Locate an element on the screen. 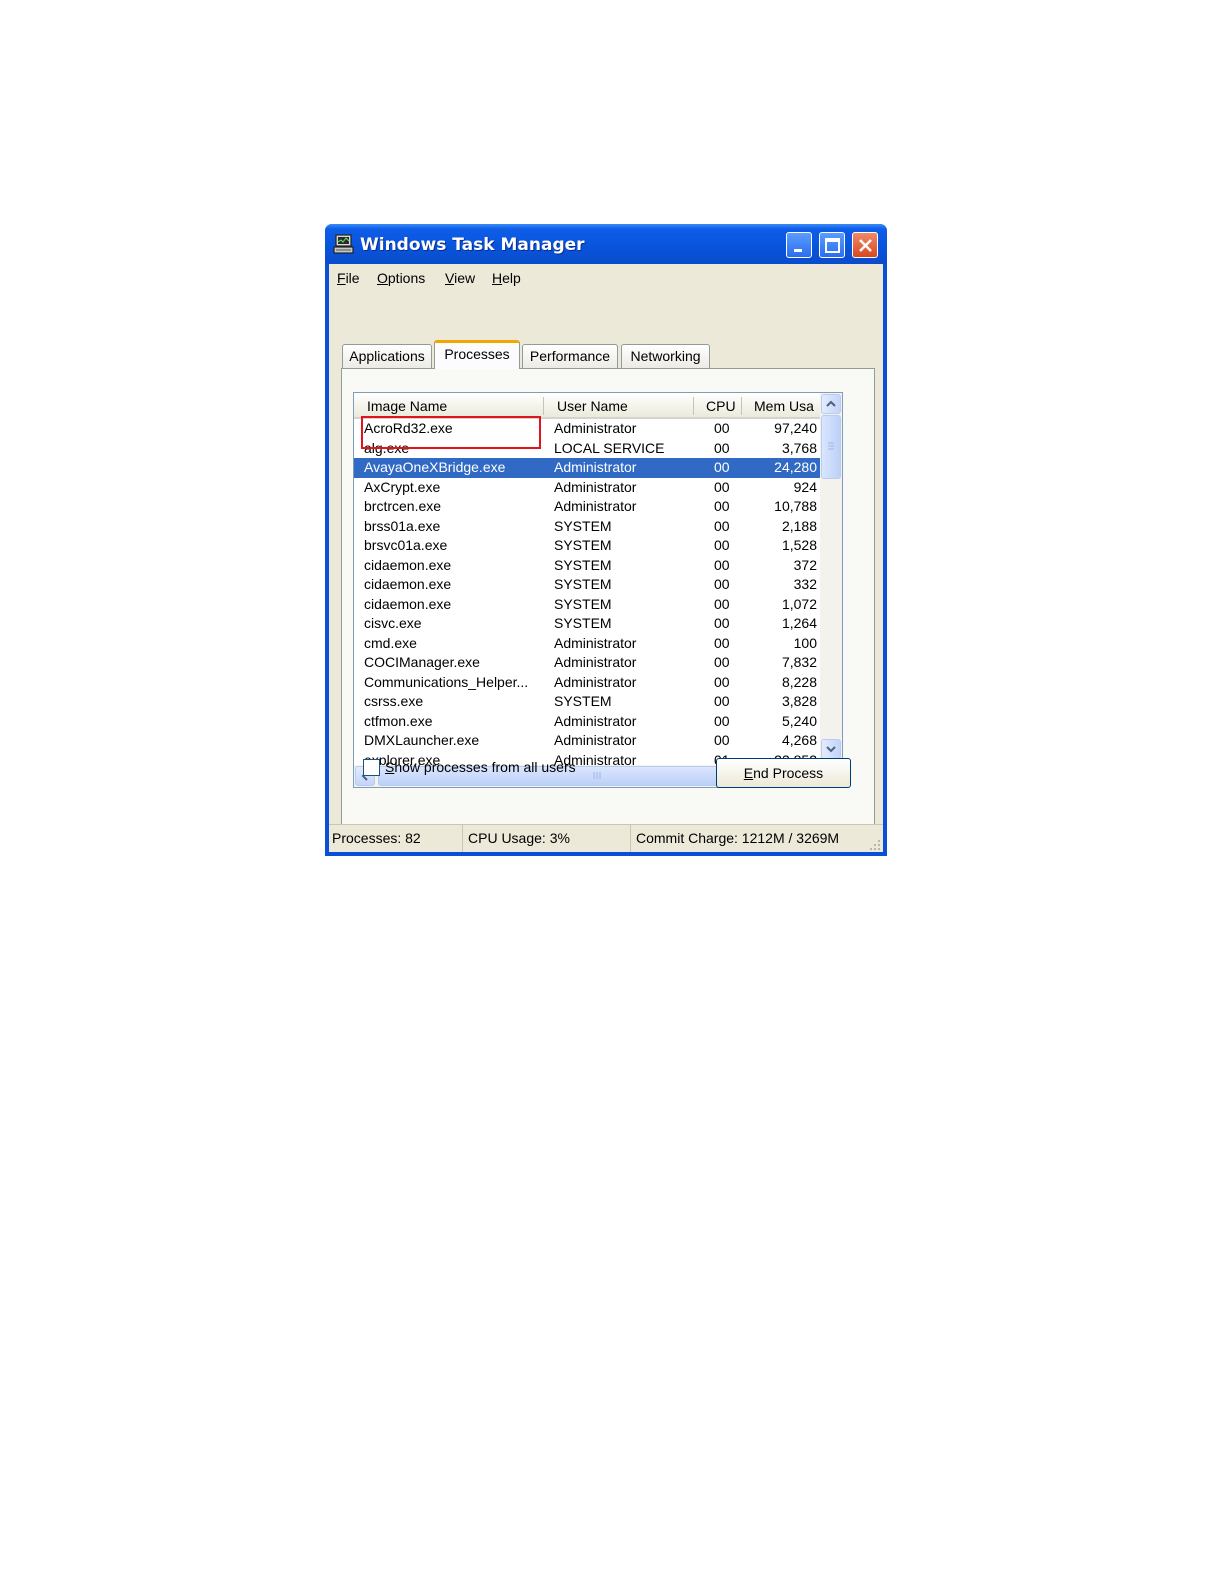 The image size is (1224, 1584). cell-image-name: cisvc.exe is located at coordinates (393, 623).